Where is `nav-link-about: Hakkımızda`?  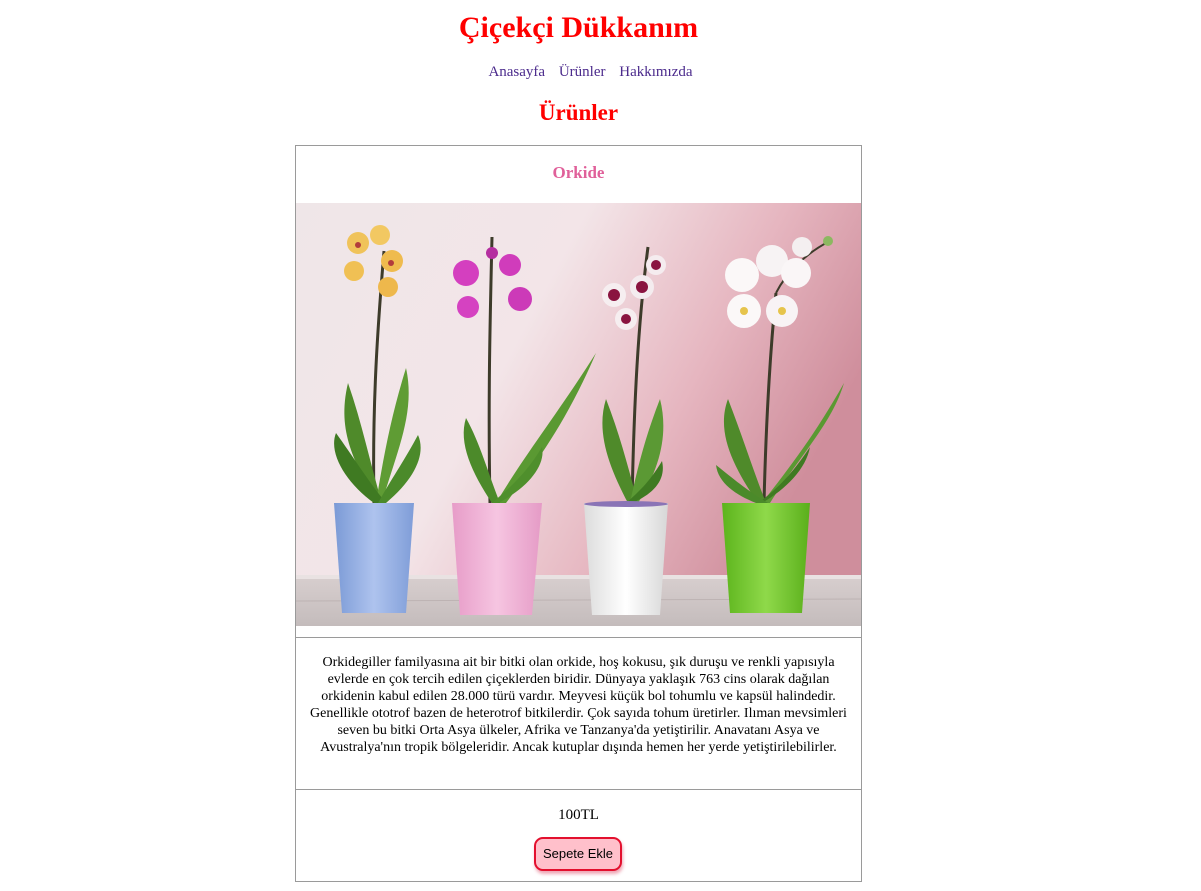
nav-link-about: Hakkımızda is located at coordinates (655, 72).